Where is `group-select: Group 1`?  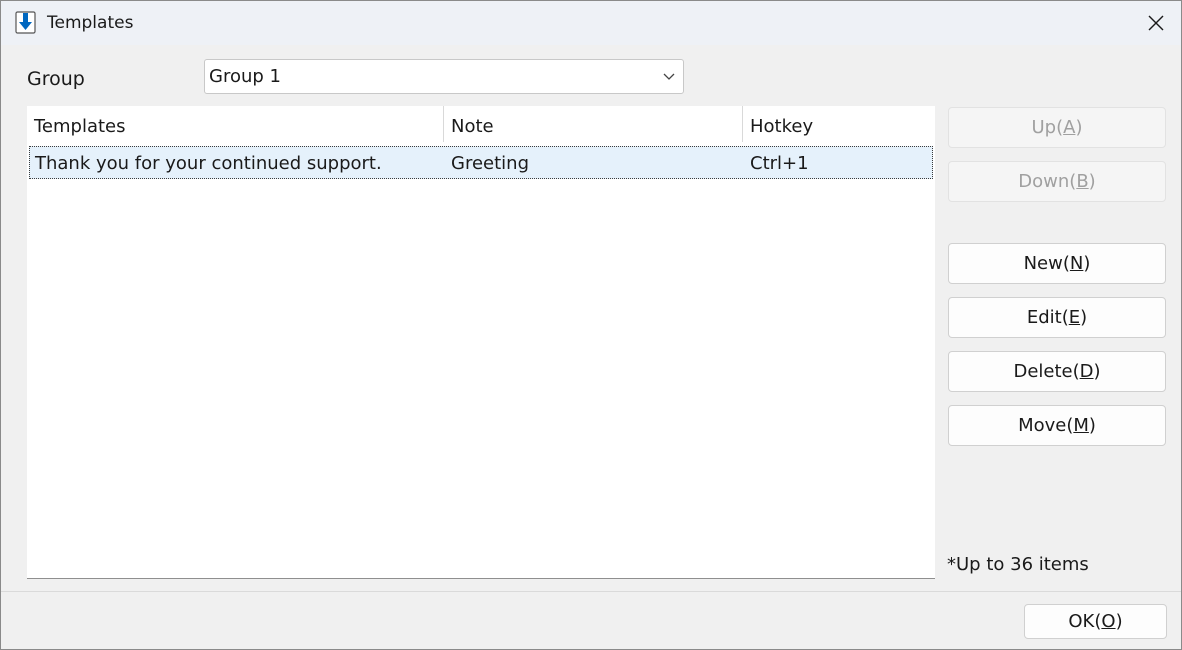 group-select: Group 1 is located at coordinates (444, 76).